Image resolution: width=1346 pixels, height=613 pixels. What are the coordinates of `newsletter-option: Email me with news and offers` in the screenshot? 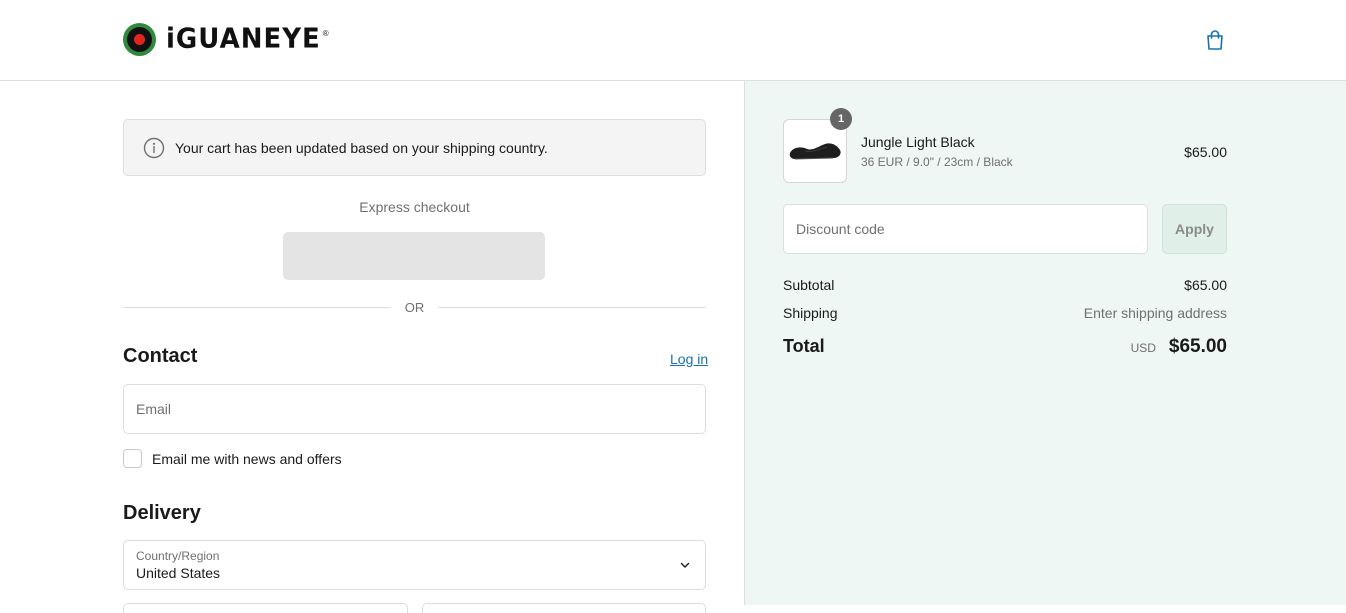 It's located at (232, 458).